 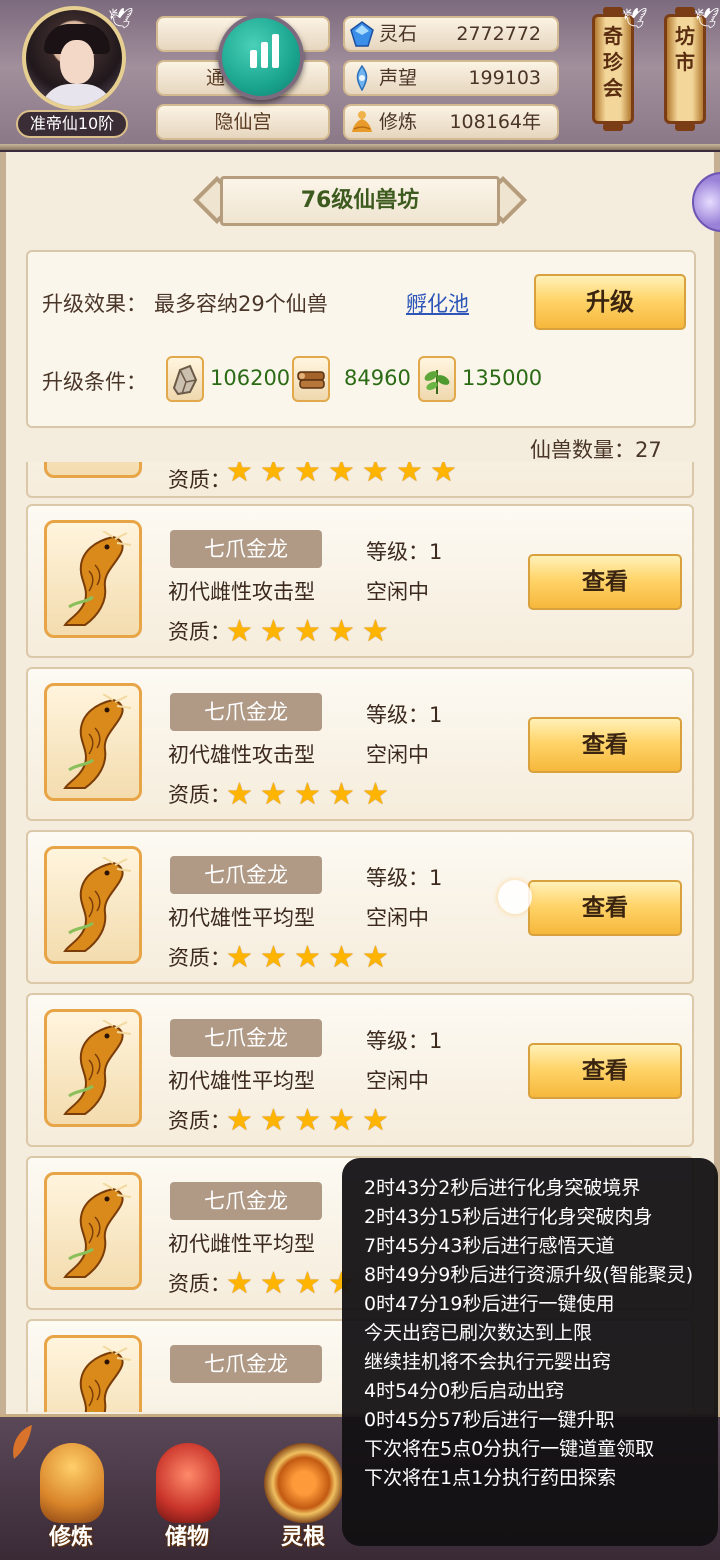 I want to click on beast-count: 仙兽数量：27, so click(x=596, y=450).